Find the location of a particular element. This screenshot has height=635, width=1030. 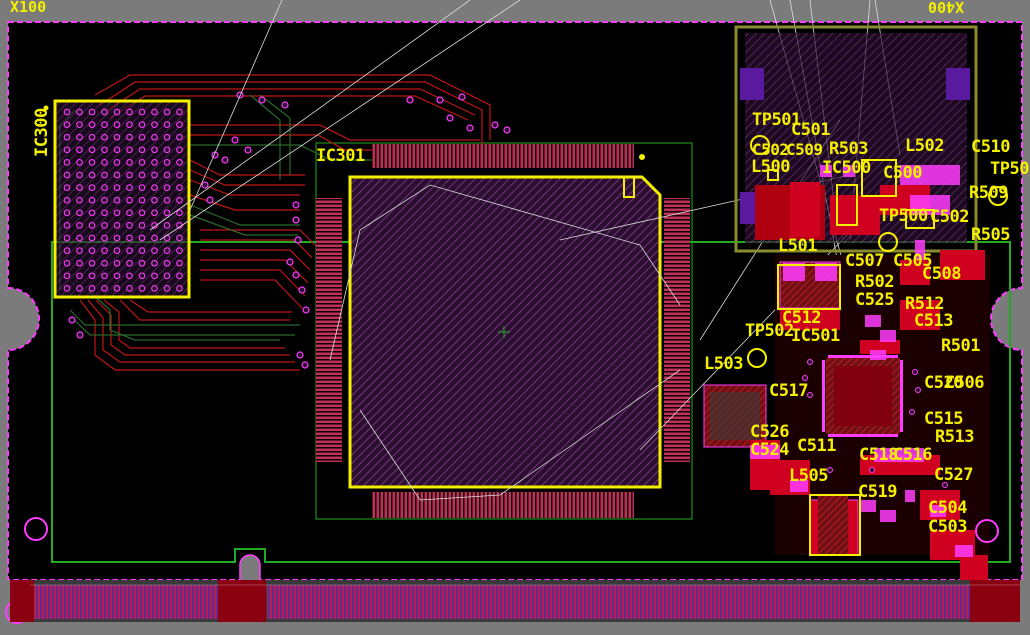

label-tp502: TP502 is located at coordinates (769, 331).